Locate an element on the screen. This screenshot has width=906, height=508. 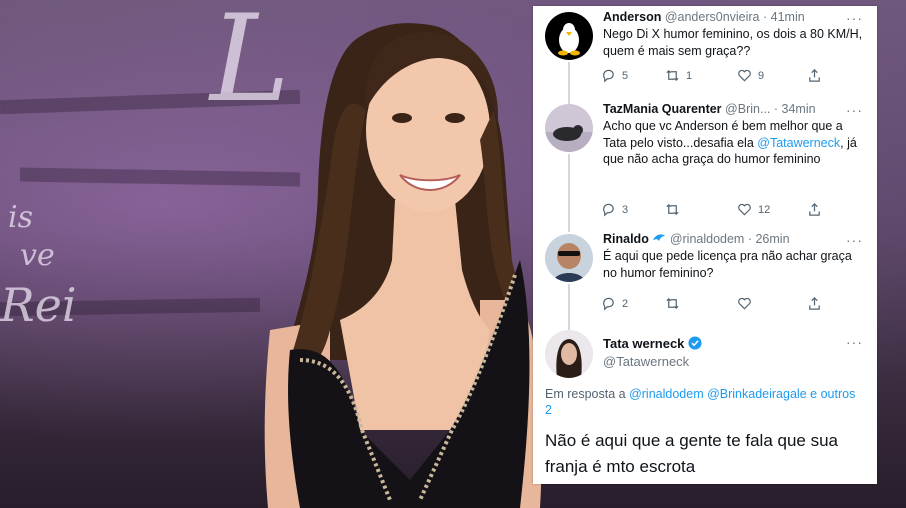
avatar-rinaldo is located at coordinates (569, 258).